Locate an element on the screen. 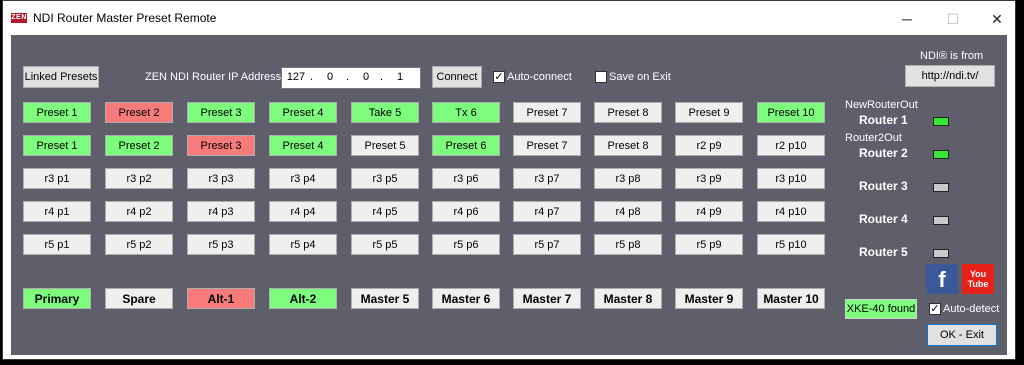  master-button-10: Master 10 is located at coordinates (791, 298).